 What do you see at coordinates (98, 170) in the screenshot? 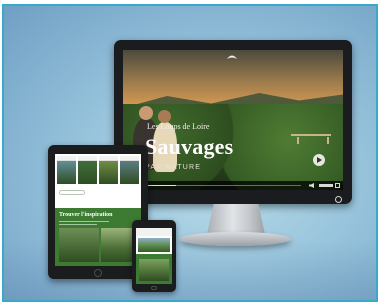
I see `thumbnail-row` at bounding box center [98, 170].